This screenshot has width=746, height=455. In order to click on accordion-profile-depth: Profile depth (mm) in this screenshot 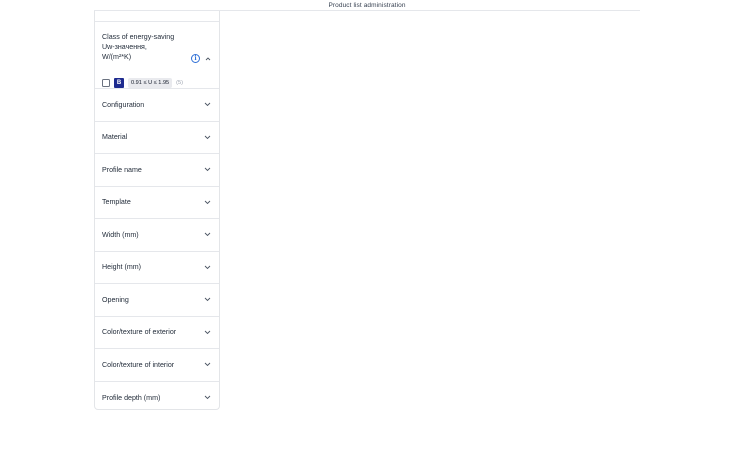, I will do `click(157, 398)`.